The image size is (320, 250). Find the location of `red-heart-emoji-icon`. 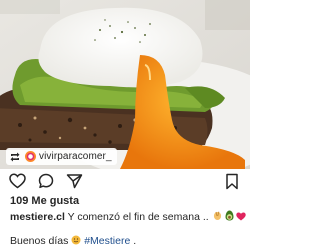

red-heart-emoji-icon is located at coordinates (240, 216).